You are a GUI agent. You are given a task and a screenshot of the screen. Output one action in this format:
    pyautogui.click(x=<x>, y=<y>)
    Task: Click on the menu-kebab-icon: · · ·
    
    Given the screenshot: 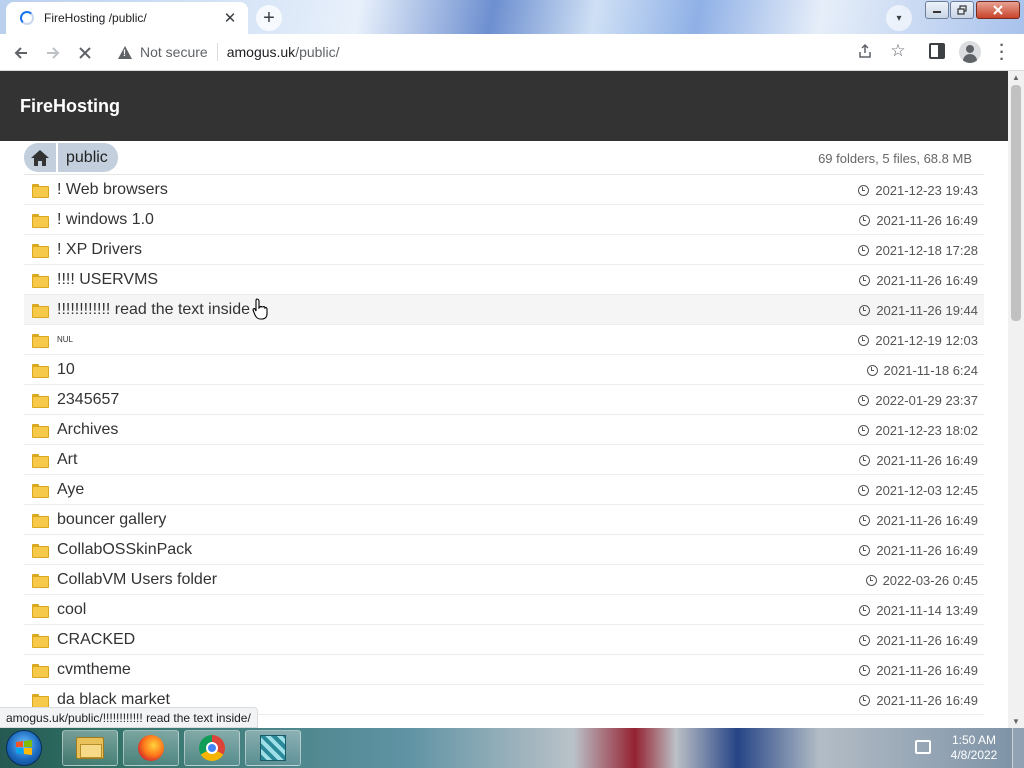 What is the action you would take?
    pyautogui.click(x=1002, y=53)
    